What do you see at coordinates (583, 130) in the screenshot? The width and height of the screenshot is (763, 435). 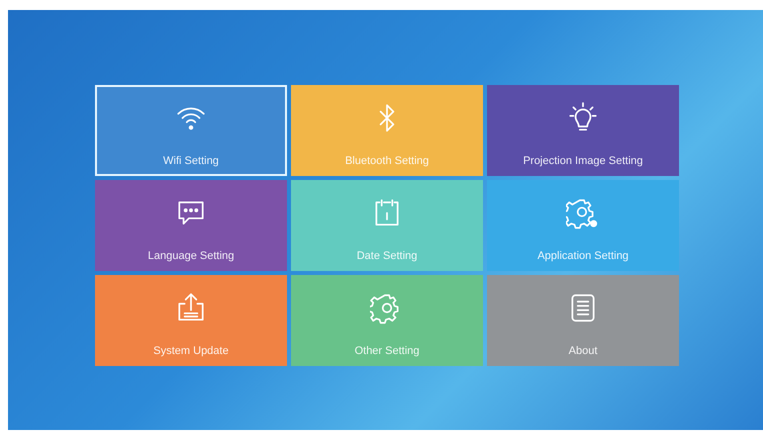 I see `settings-tile: Projection Image Setting` at bounding box center [583, 130].